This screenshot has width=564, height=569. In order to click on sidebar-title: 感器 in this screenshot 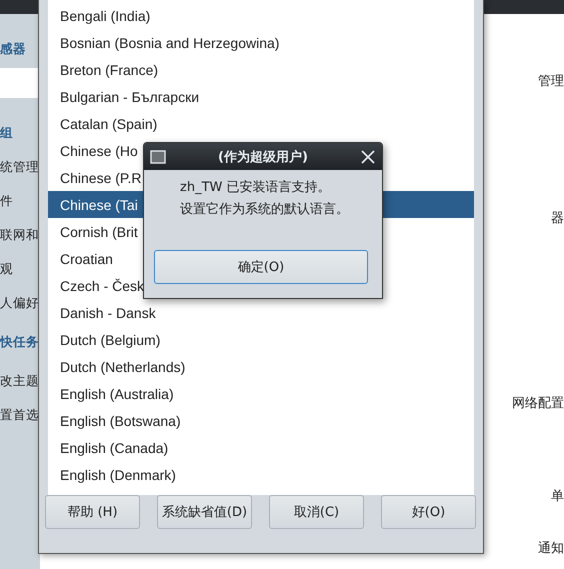, I will do `click(13, 49)`.